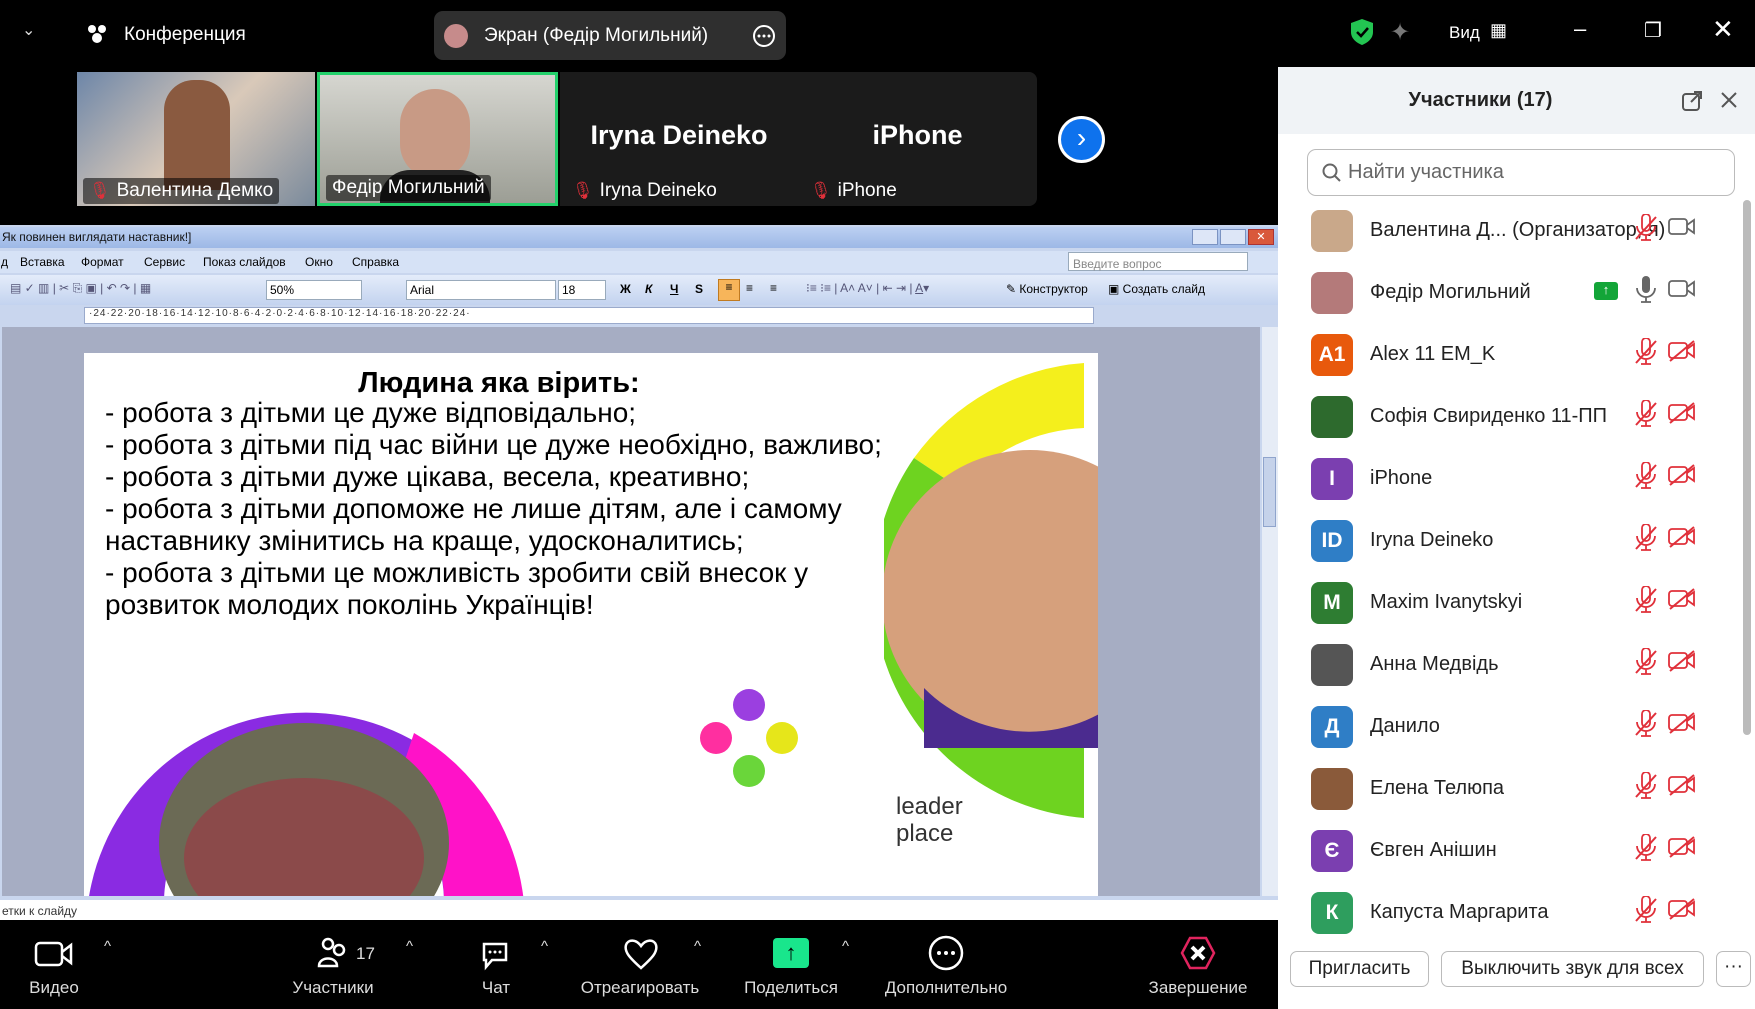 This screenshot has width=1755, height=1009. What do you see at coordinates (1646, 292) in the screenshot?
I see `mic-icon` at bounding box center [1646, 292].